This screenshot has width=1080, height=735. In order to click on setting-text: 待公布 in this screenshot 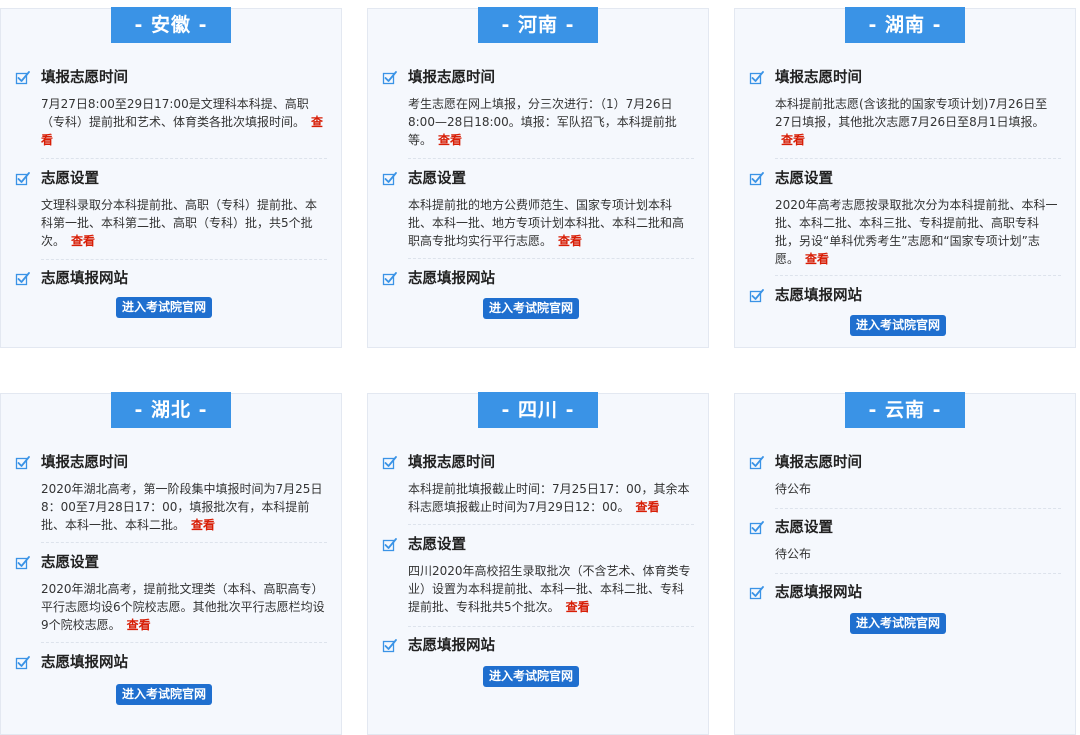, I will do `click(793, 554)`.